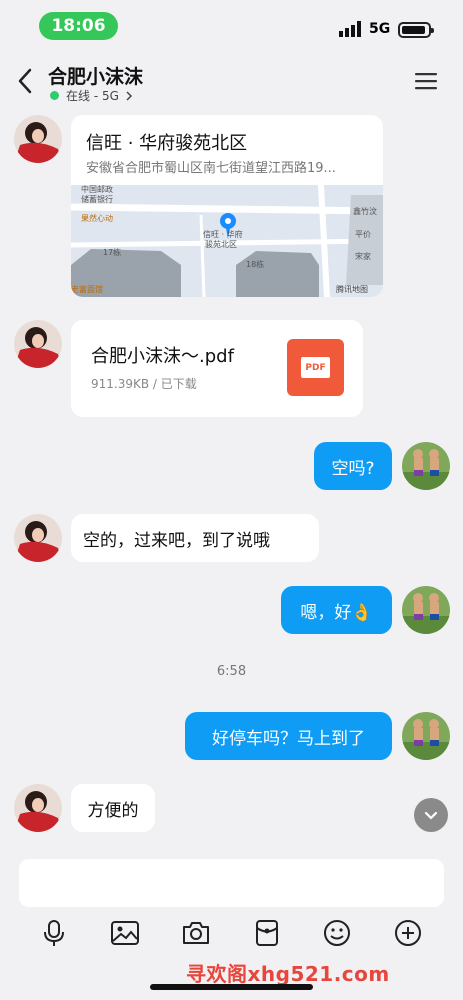  I want to click on status-time: 18:06, so click(78, 26).